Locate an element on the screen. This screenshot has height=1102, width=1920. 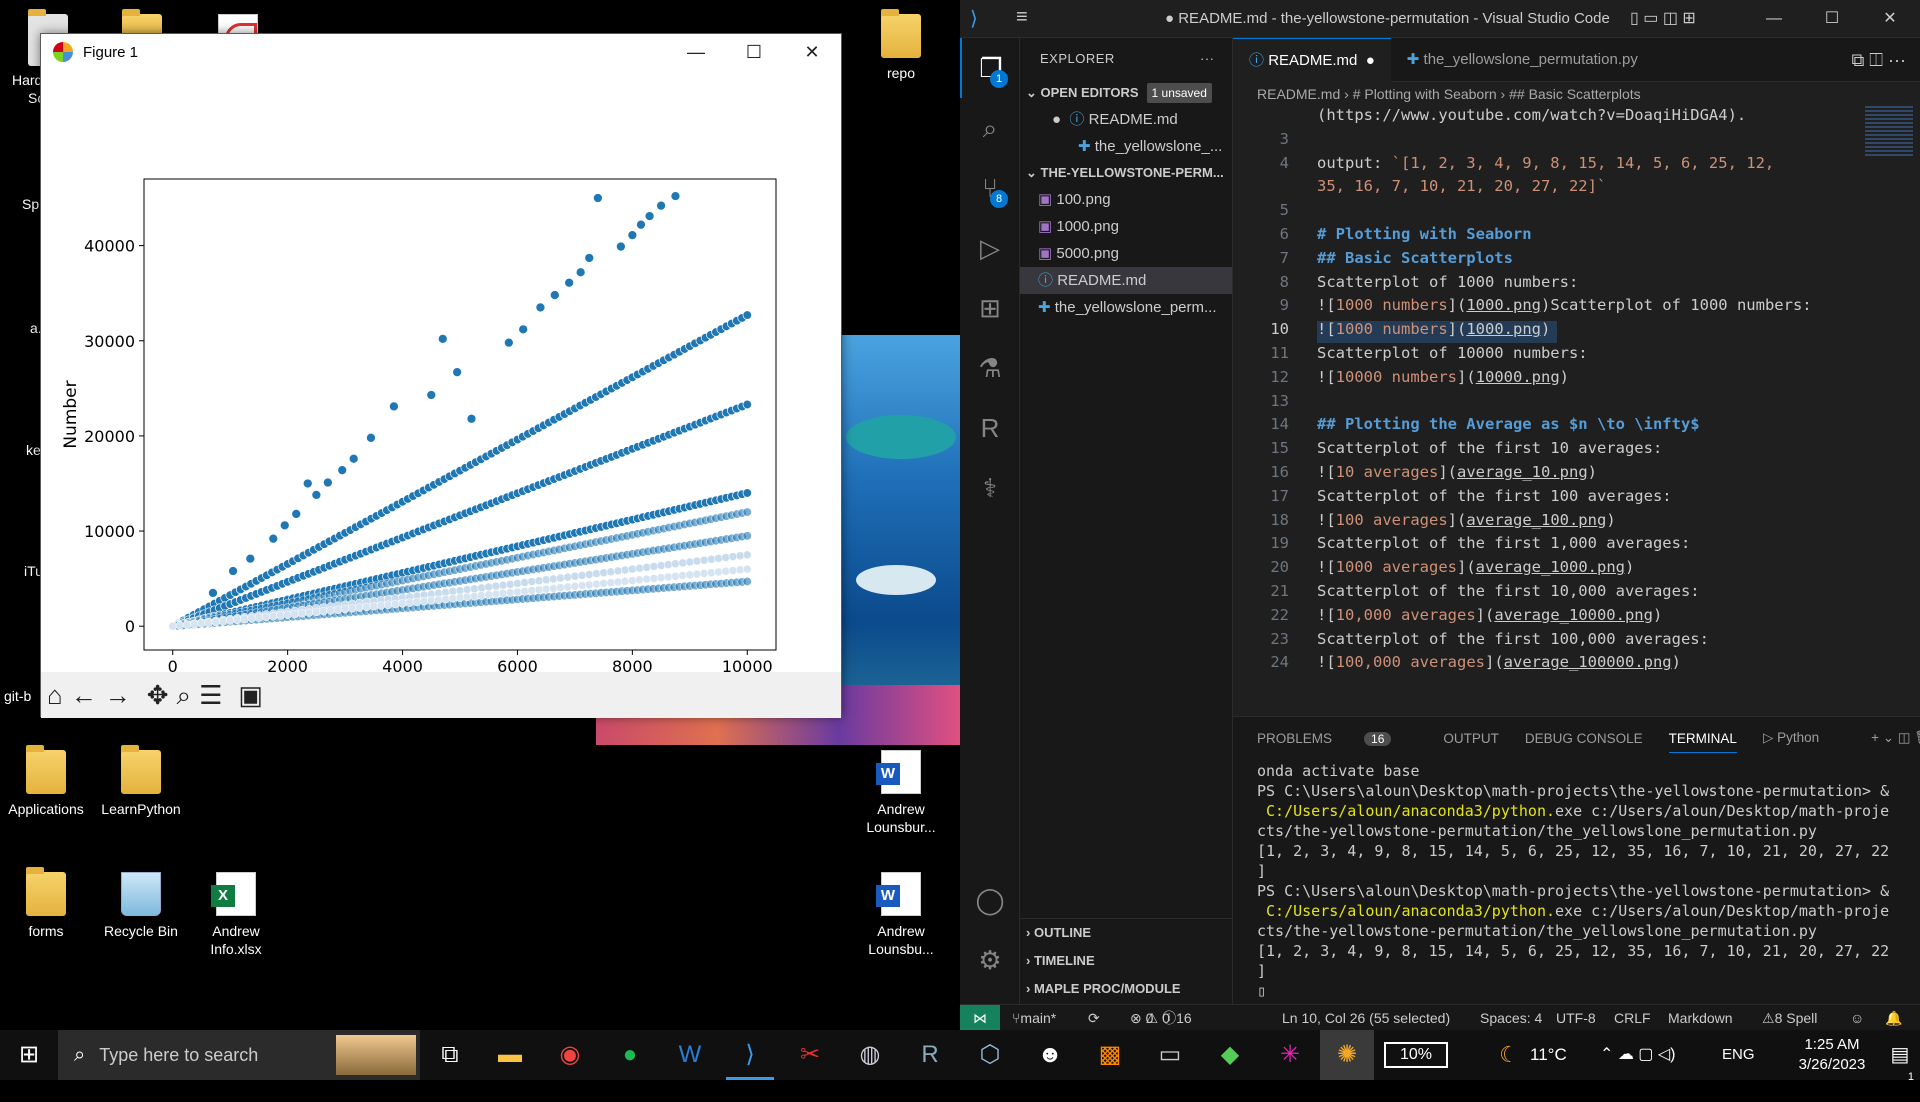
code-line: ![100 averages](average_100.png) is located at coordinates (1466, 520).